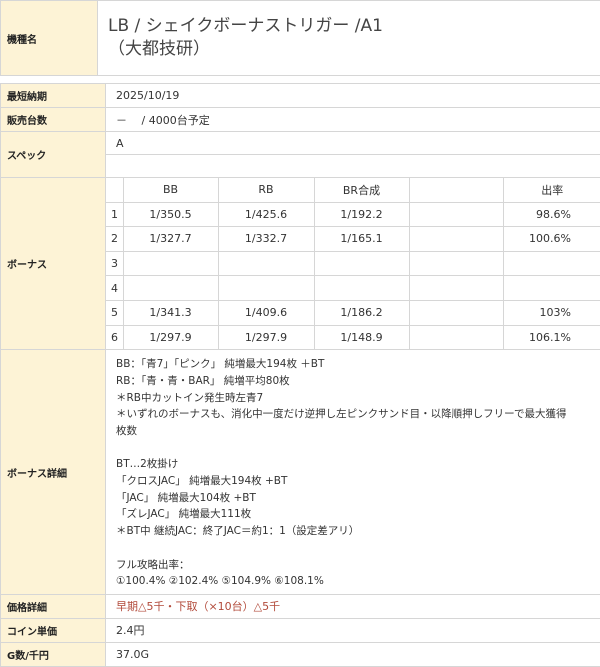 The height and width of the screenshot is (667, 600). I want to click on payout-rate: 103%, so click(551, 312).